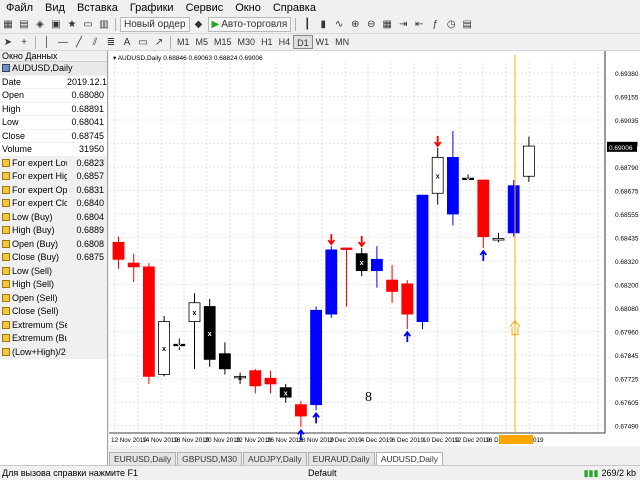  Describe the element at coordinates (17, 149) in the screenshot. I see `data-row-label: Volume` at that location.